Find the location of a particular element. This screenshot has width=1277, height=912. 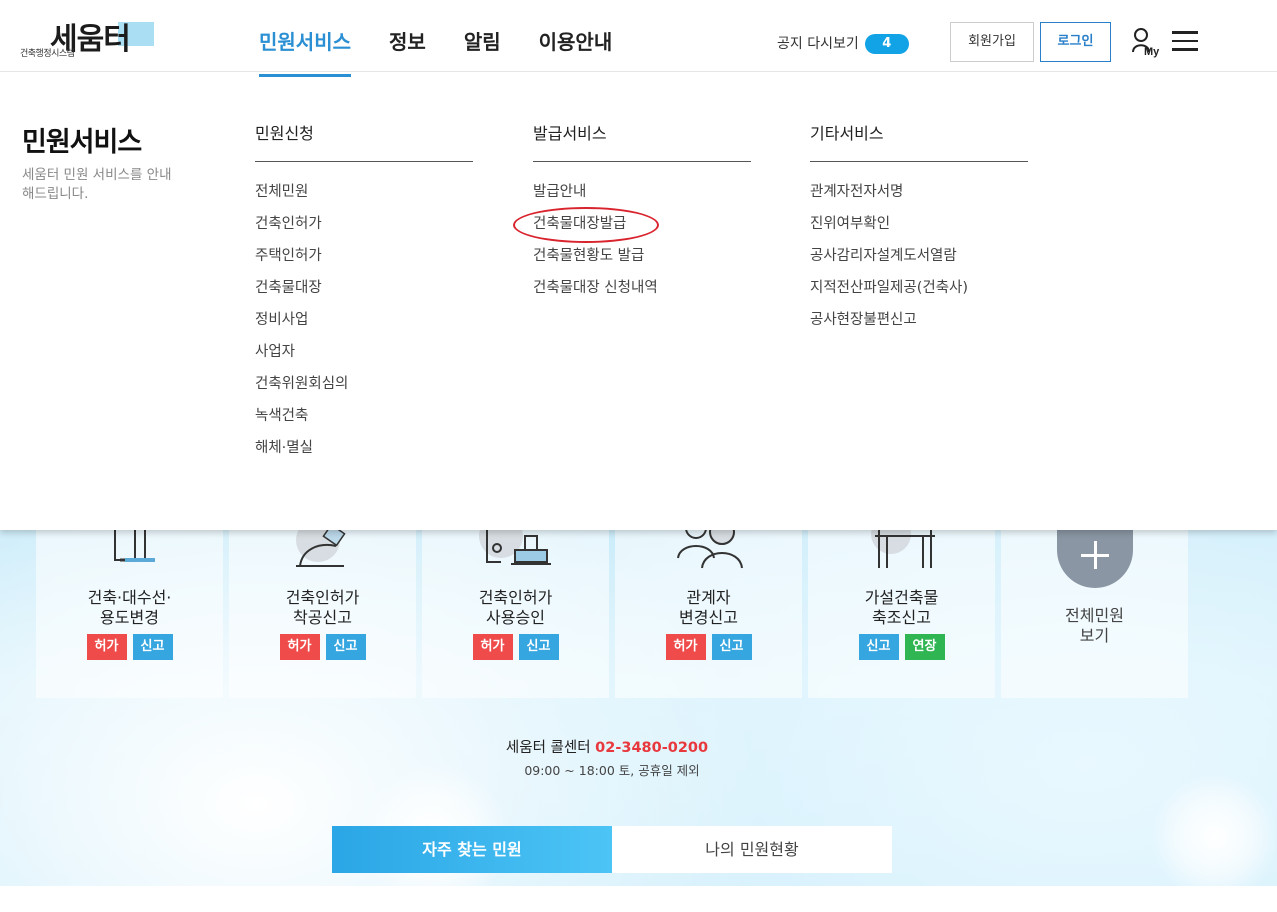

card-title: 건축인허가 착공신고 is located at coordinates (322, 607).